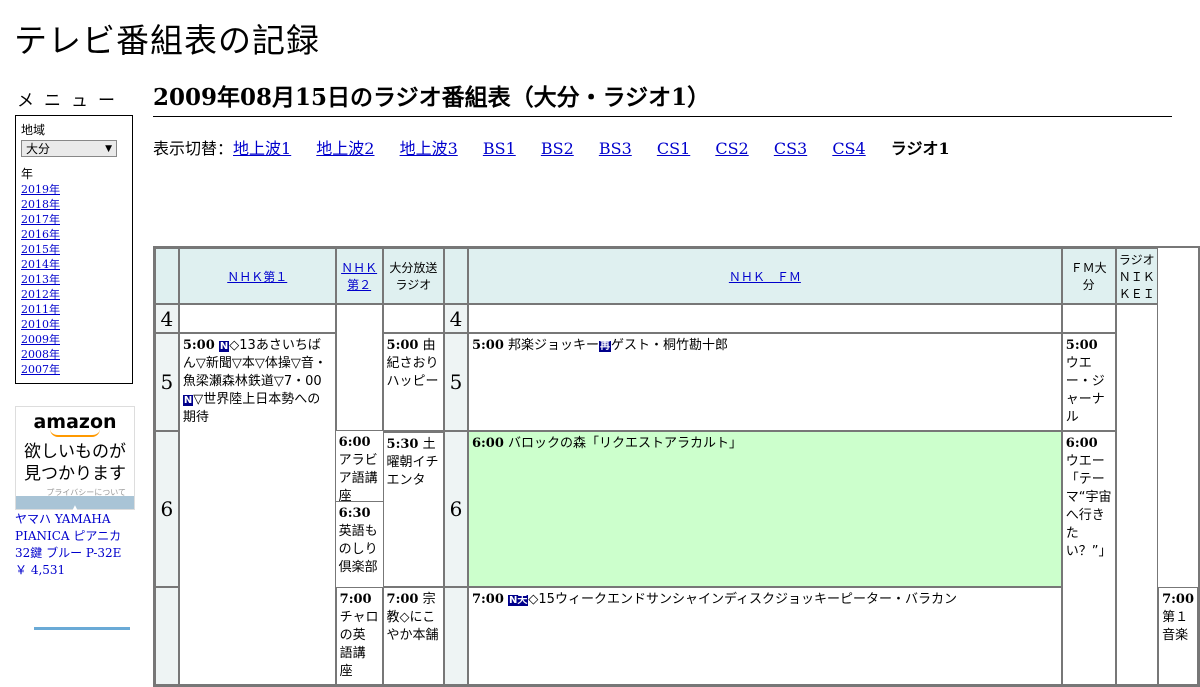 The height and width of the screenshot is (687, 1200). Describe the element at coordinates (75, 474) in the screenshot. I see `ad-message-line2: 見つかります` at that location.